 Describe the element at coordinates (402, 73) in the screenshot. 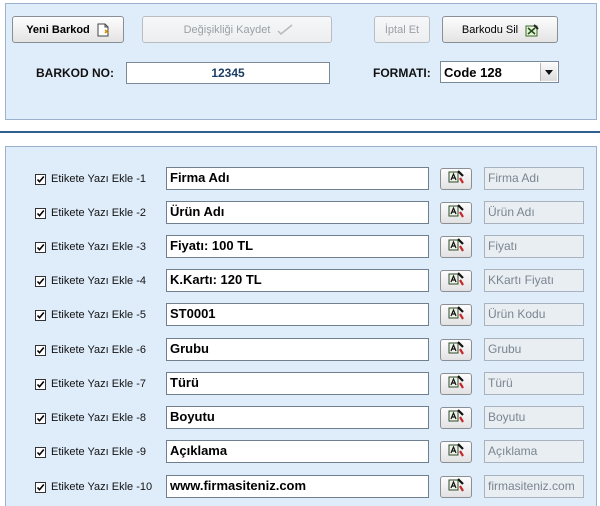

I see `format-label: FORMATI:` at that location.